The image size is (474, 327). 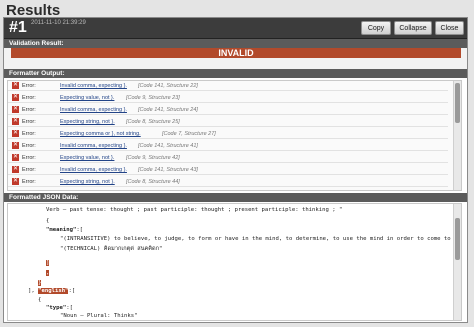 I want to click on error-code: [Code 8, Structure 25], so click(x=153, y=122).